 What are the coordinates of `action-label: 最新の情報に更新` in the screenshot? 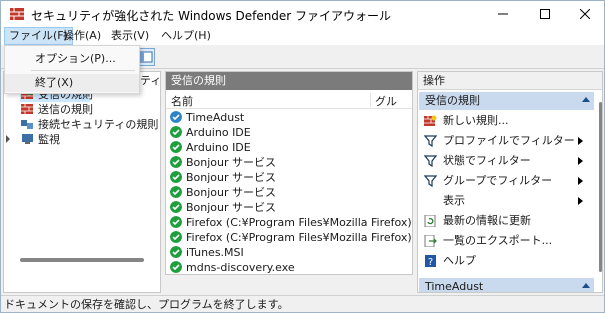 It's located at (487, 220).